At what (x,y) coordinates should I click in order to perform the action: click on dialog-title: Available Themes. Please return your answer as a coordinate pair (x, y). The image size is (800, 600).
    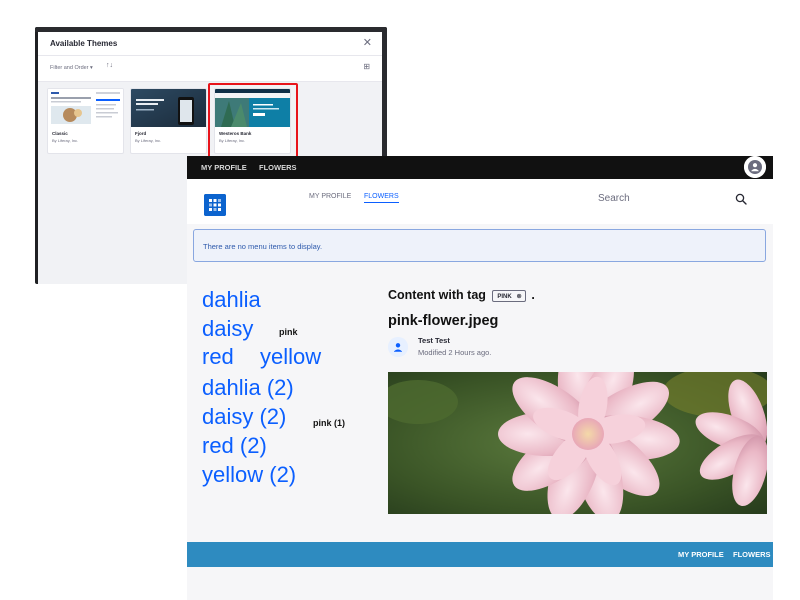
    Looking at the image, I should click on (84, 43).